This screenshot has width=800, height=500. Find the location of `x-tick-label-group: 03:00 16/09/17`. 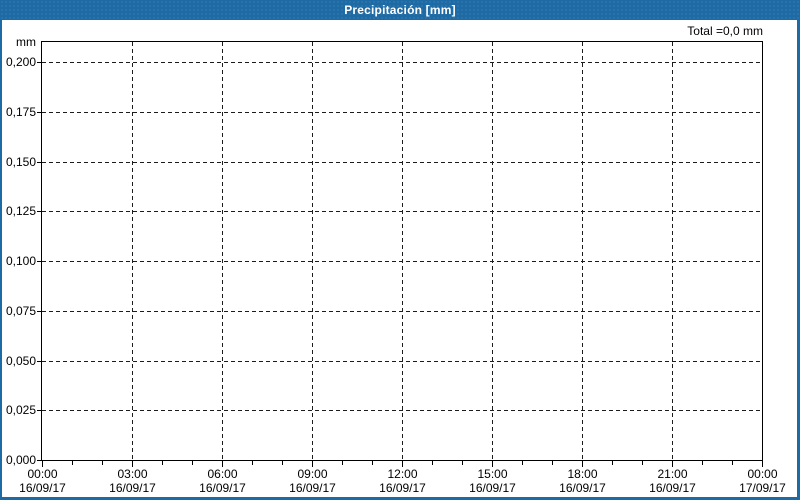

x-tick-label-group: 03:00 16/09/17 is located at coordinates (133, 481).